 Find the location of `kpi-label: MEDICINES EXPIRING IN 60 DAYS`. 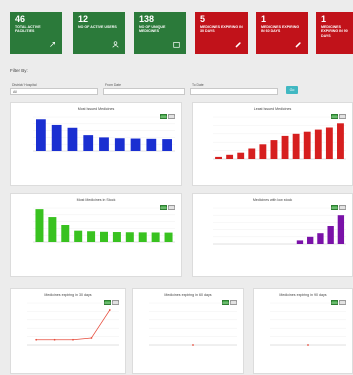

kpi-label: MEDICINES EXPIRING IN 60 DAYS is located at coordinates (280, 29).